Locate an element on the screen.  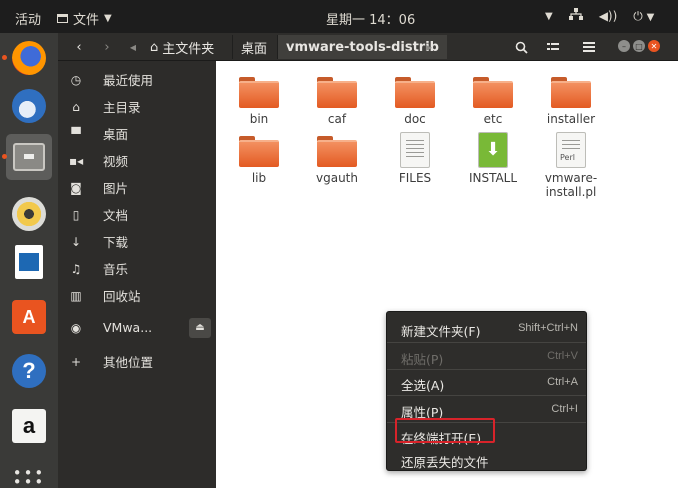
close-button: ✕ is located at coordinates (654, 46).